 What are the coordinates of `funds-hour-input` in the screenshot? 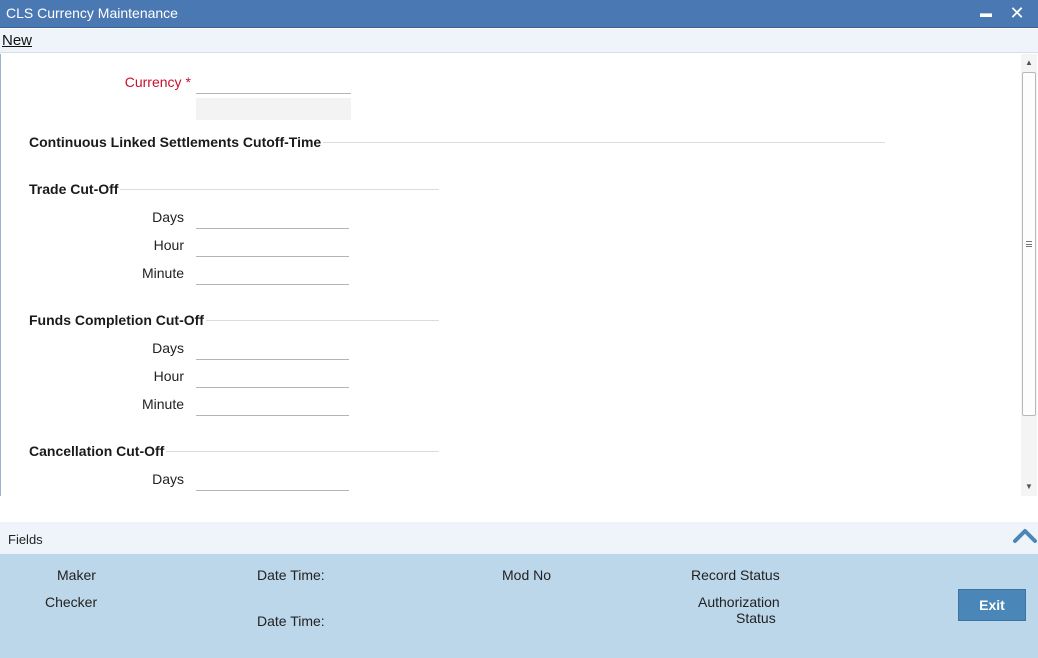 It's located at (272, 377).